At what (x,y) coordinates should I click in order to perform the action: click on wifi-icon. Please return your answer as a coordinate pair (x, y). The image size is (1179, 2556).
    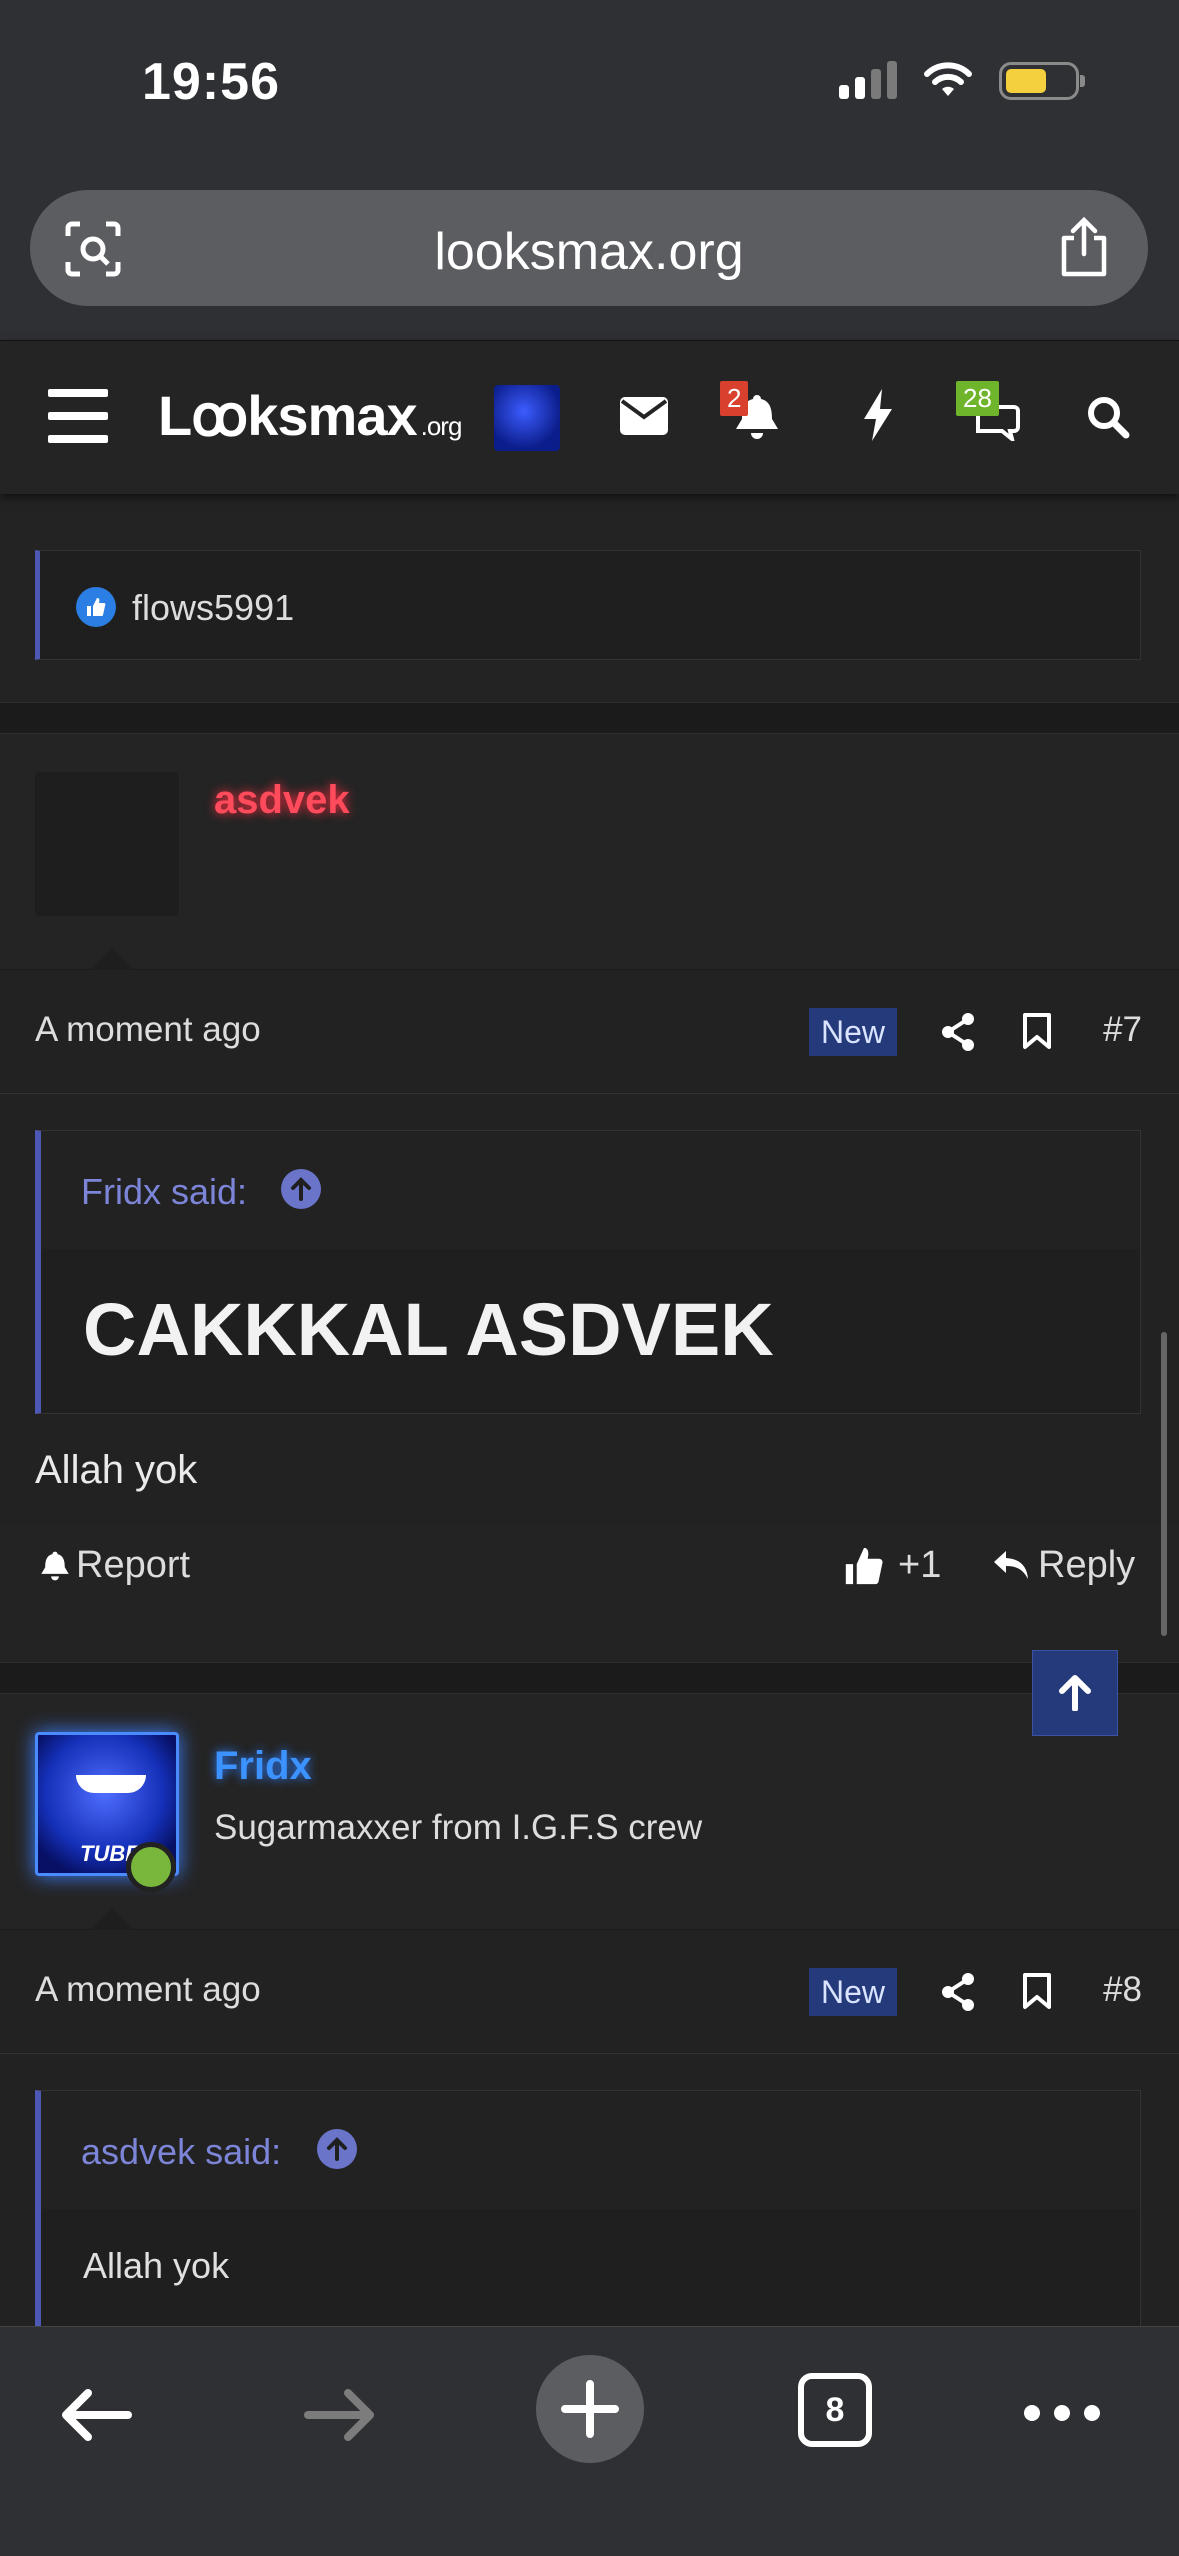
    Looking at the image, I should click on (948, 79).